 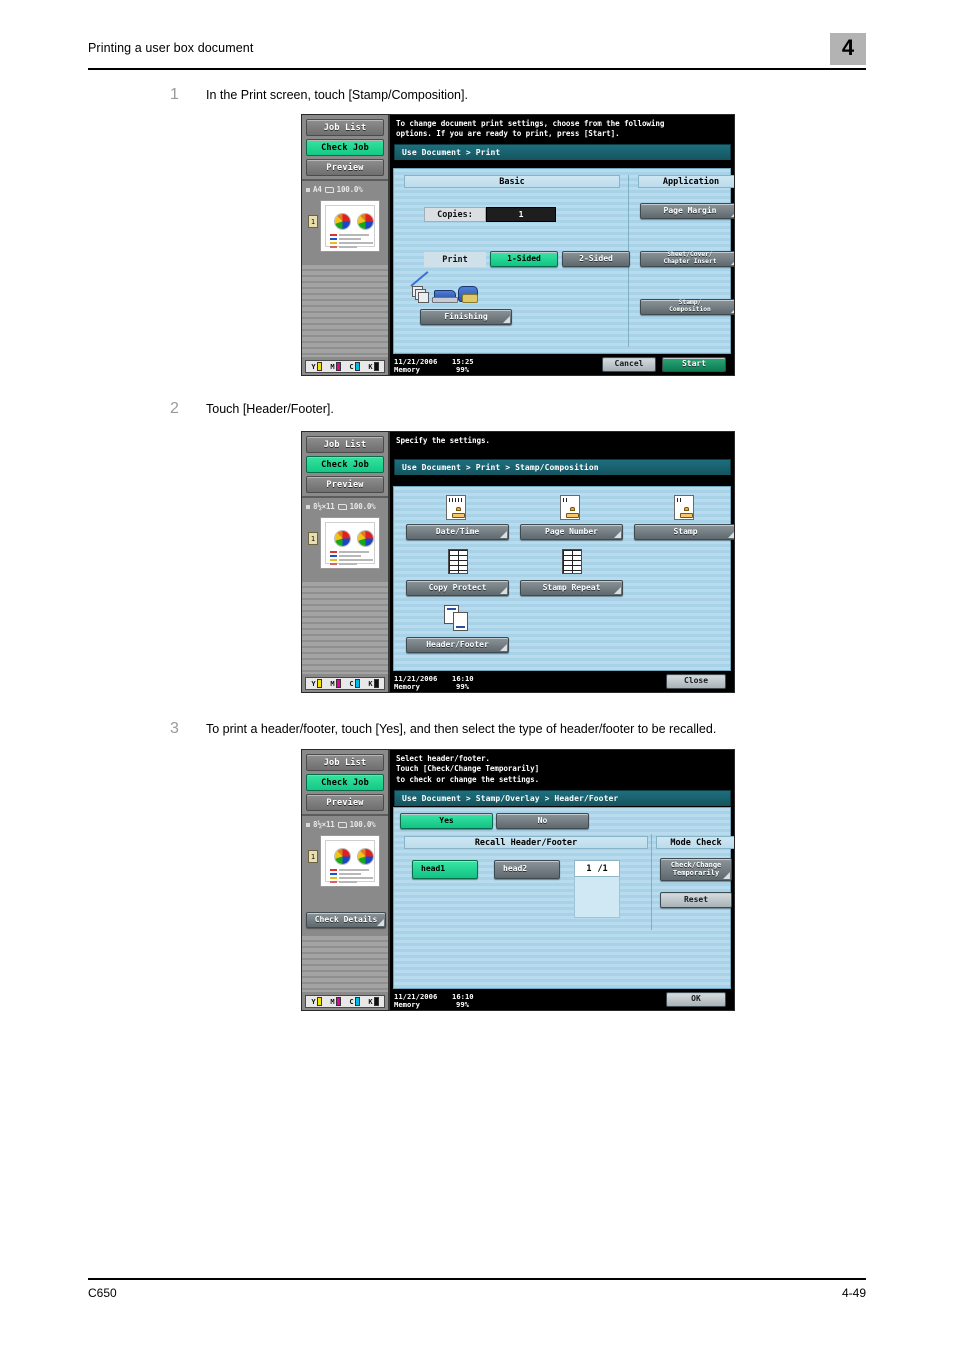 I want to click on ok-button: OK, so click(x=696, y=999).